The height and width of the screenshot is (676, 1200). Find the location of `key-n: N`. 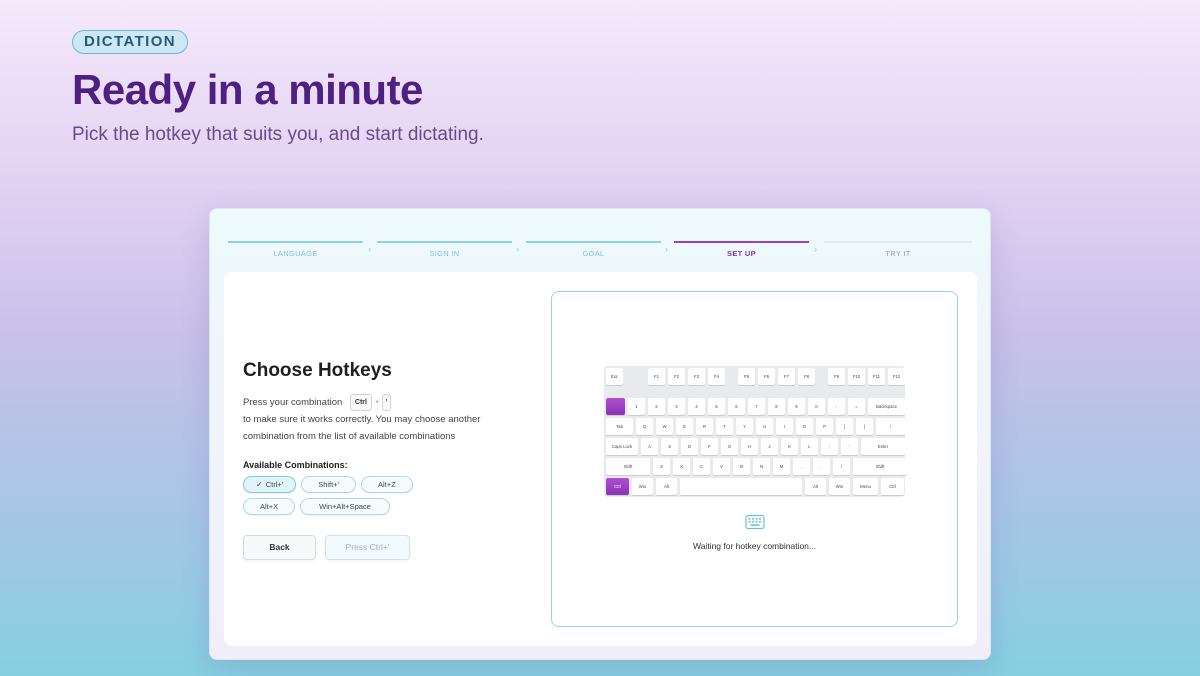

key-n: N is located at coordinates (761, 466).